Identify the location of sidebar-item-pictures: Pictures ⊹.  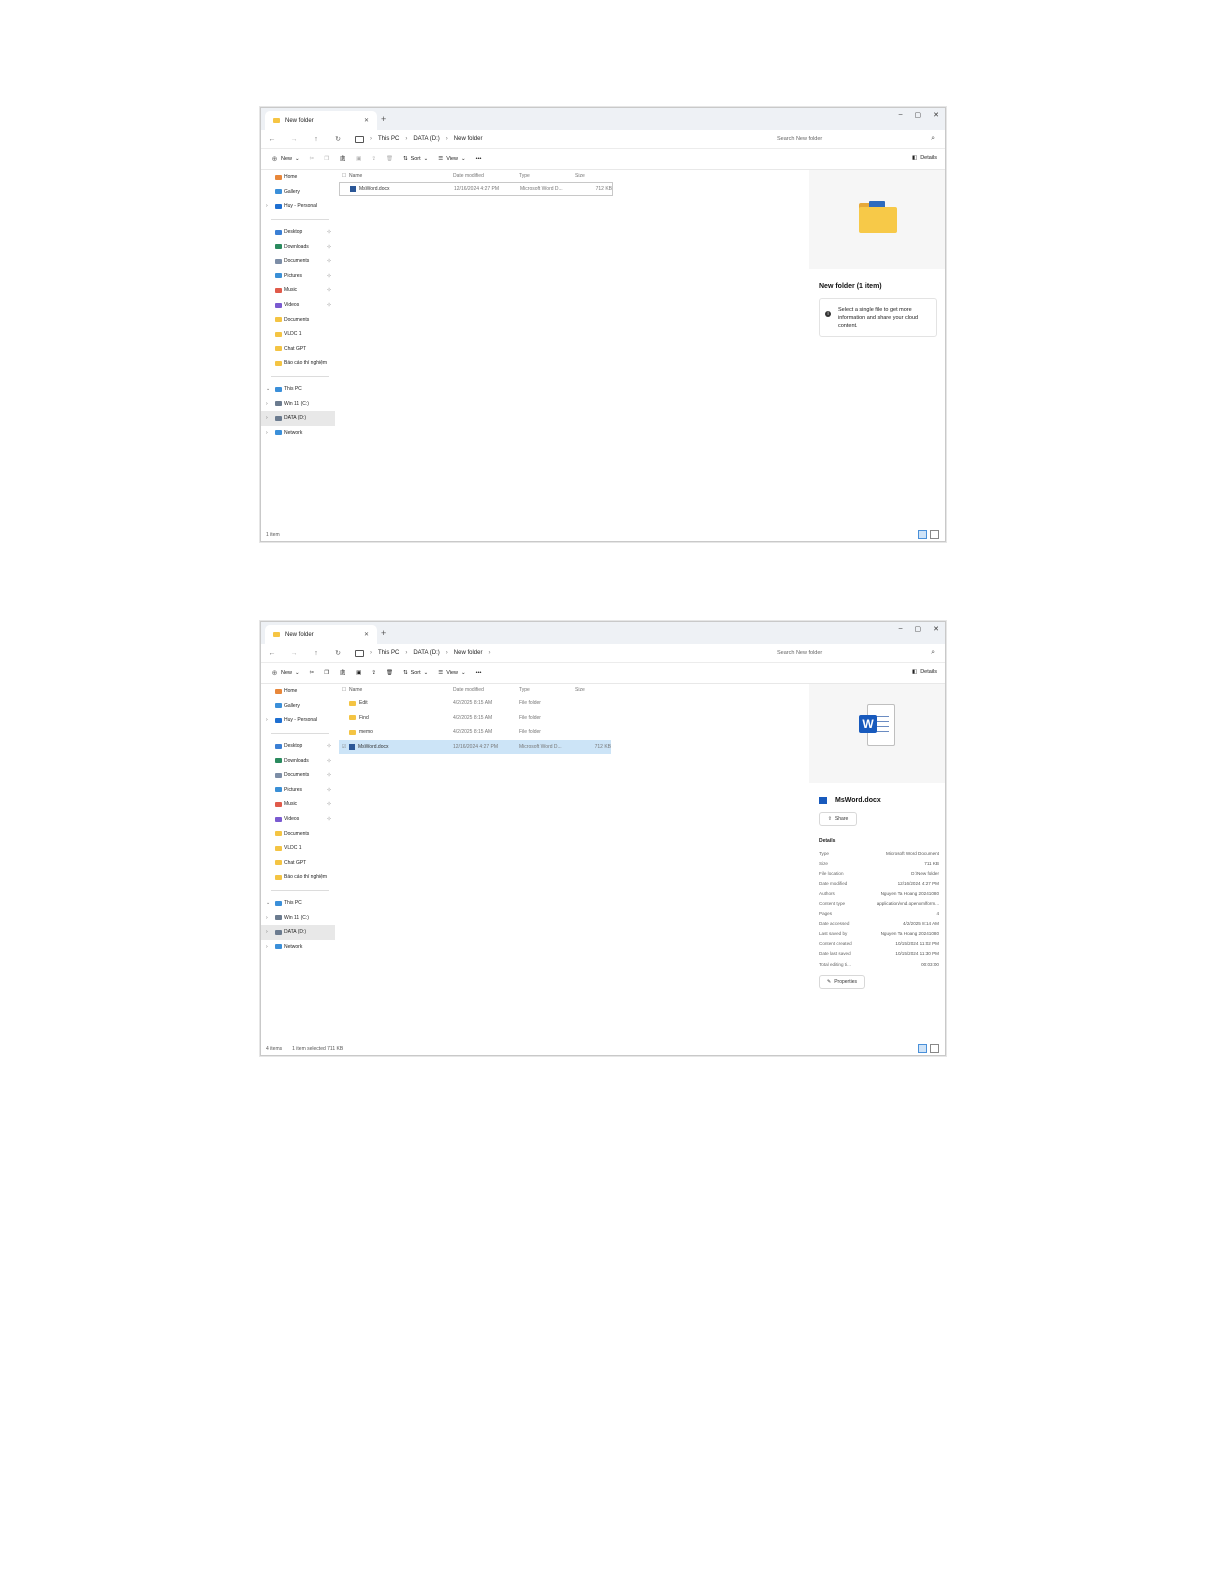
(298, 276).